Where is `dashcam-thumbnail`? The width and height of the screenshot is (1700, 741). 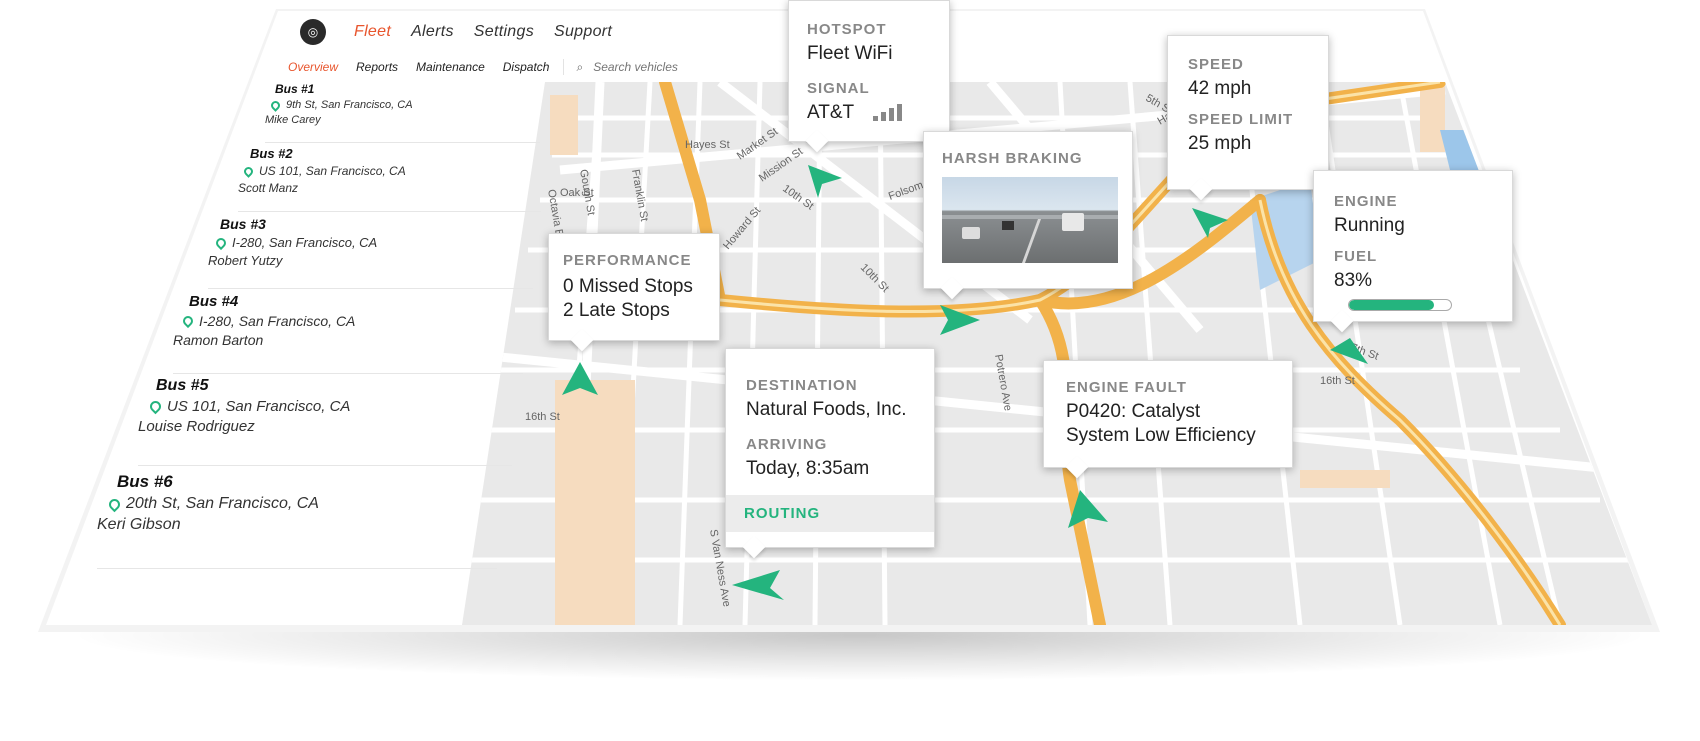 dashcam-thumbnail is located at coordinates (1030, 220).